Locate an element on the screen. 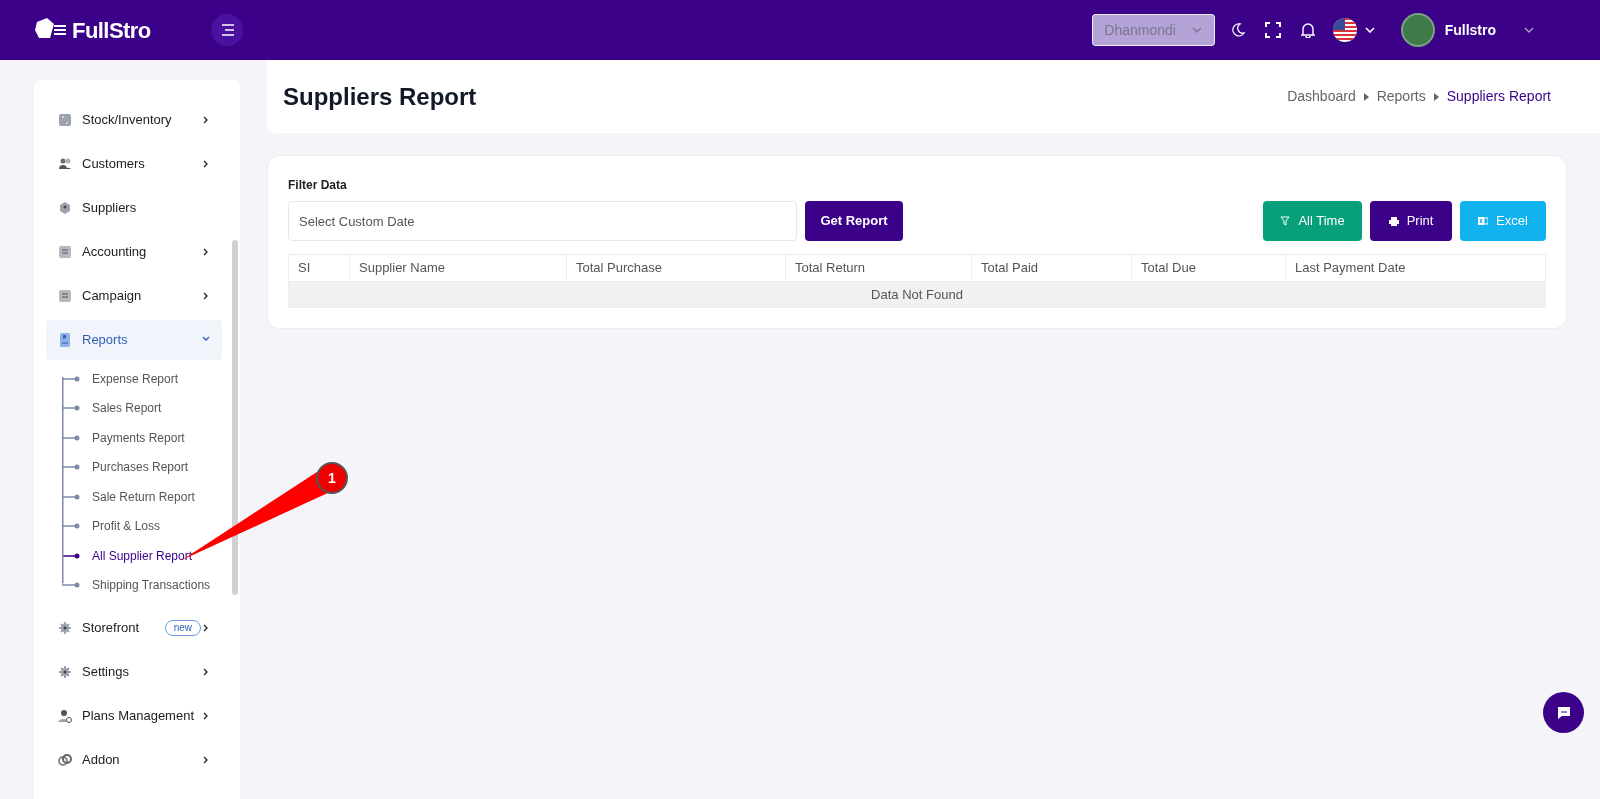 This screenshot has width=1600, height=799. submenu-item: Shipping Transactions is located at coordinates (151, 585).